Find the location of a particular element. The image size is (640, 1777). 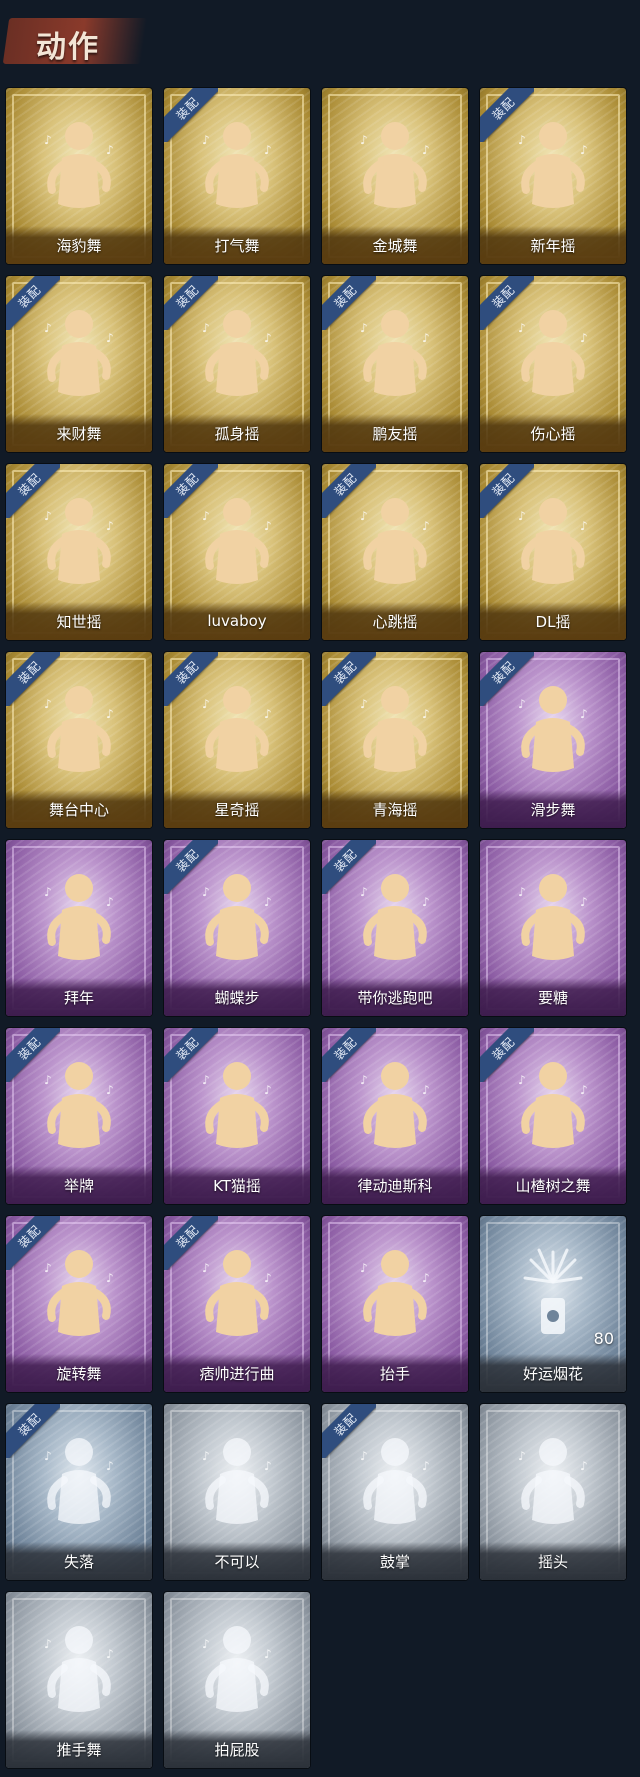

emote-card: ♪ ♪ 推手舞 is located at coordinates (79, 1680).